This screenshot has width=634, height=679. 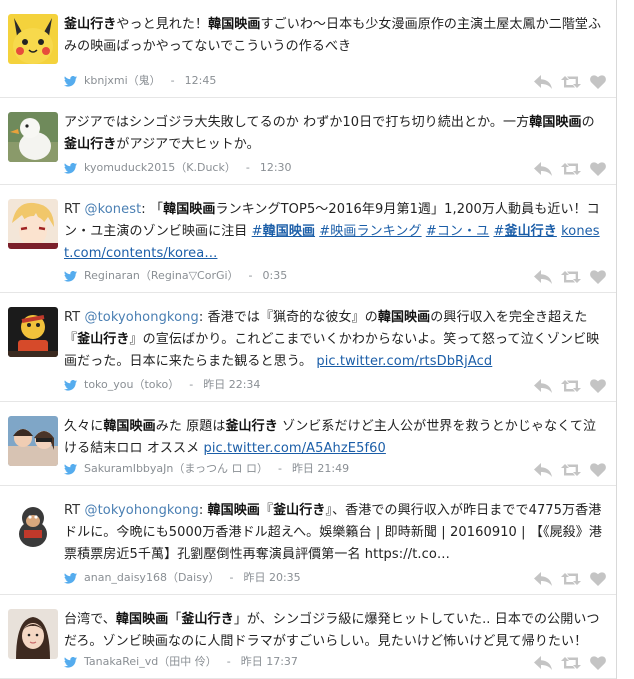 What do you see at coordinates (370, 231) in the screenshot?
I see `tweet-link: #映画ランキング` at bounding box center [370, 231].